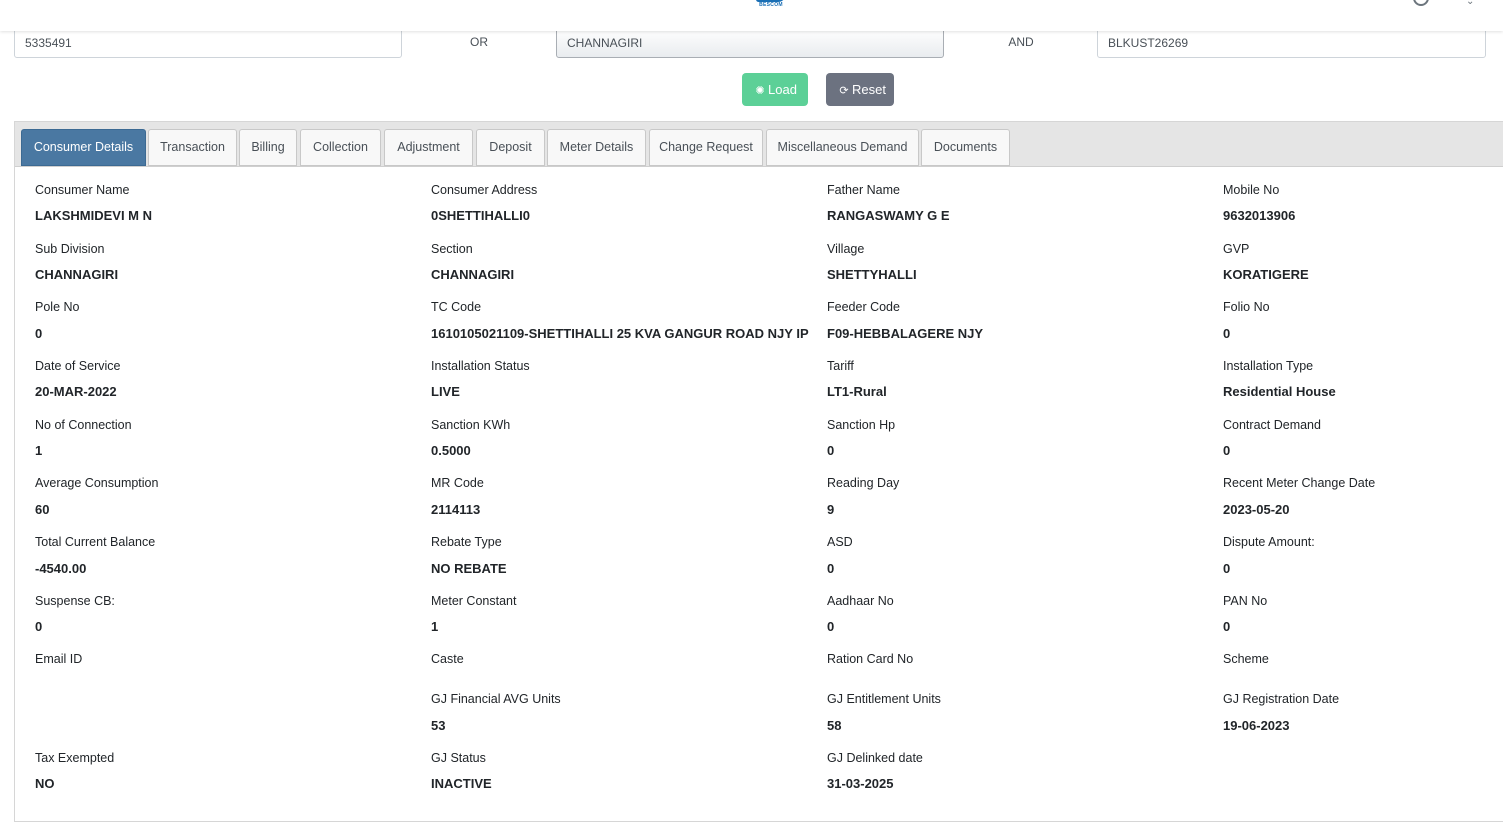 This screenshot has height=835, width=1503. What do you see at coordinates (82, 190) in the screenshot?
I see `consumer-name-label: Consumer Name` at bounding box center [82, 190].